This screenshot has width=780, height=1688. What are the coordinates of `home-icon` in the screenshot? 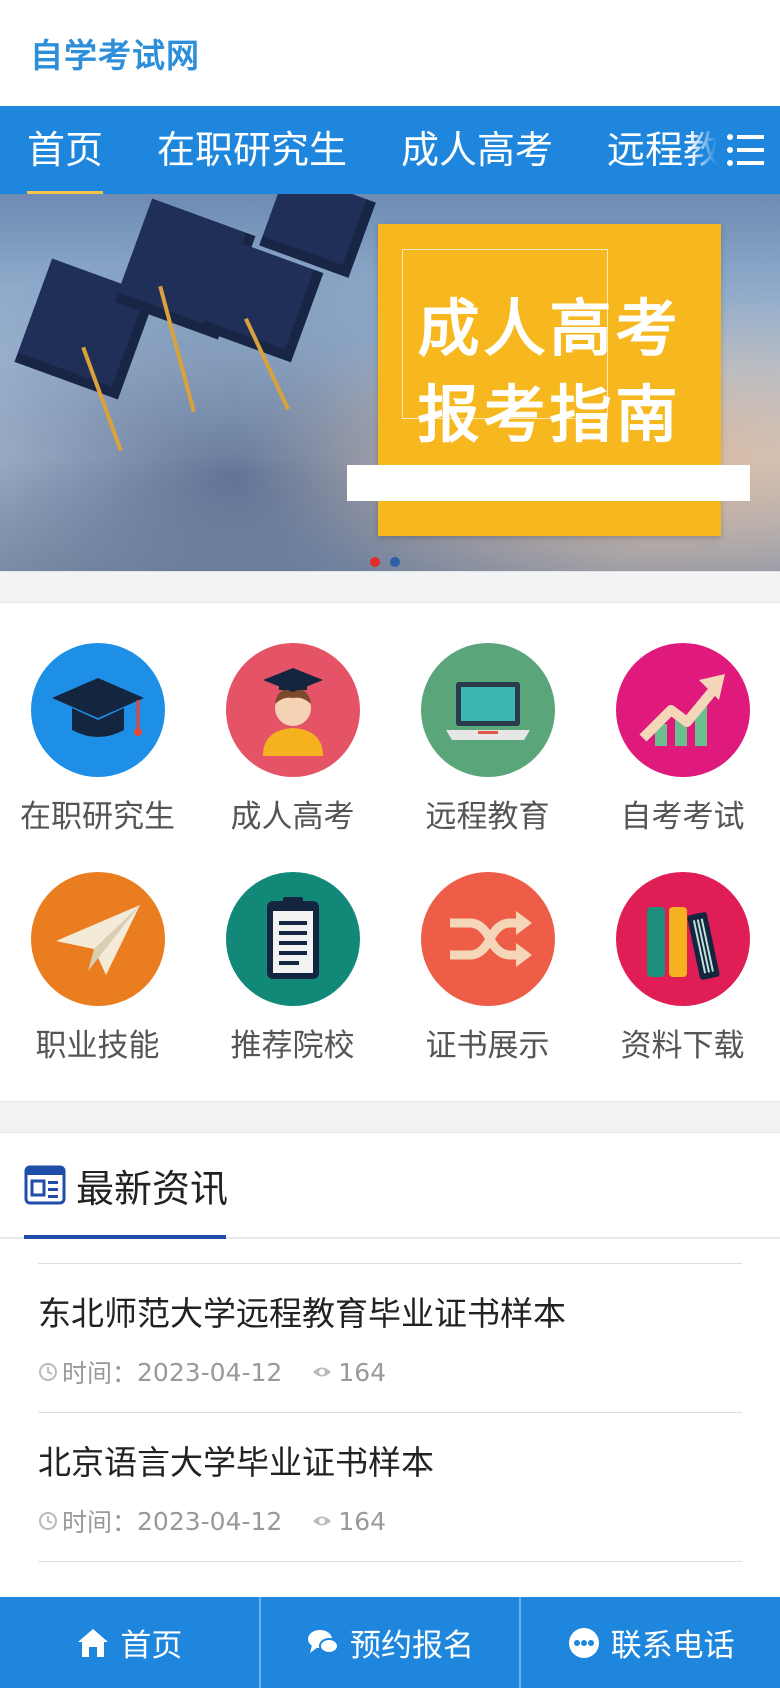 It's located at (93, 1642).